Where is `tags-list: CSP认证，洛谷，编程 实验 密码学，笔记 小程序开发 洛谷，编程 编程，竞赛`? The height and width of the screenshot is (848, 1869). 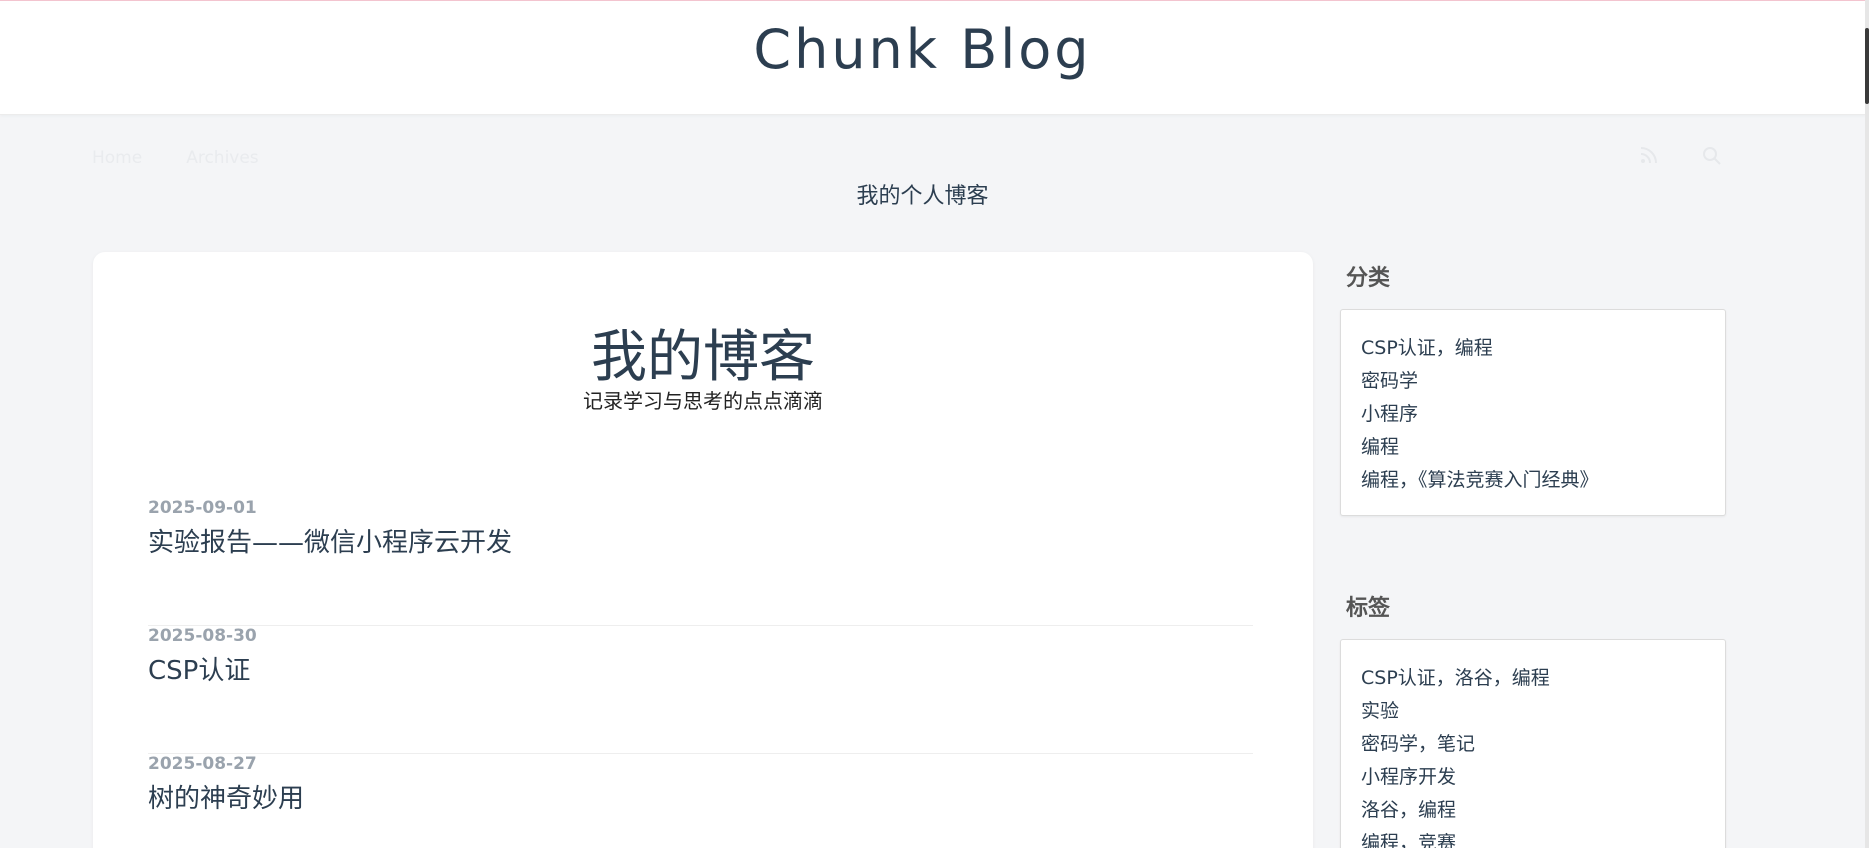
tags-list: CSP认证，洛谷，编程 实验 密码学，笔记 小程序开发 洛谷，编程 编程，竞赛 is located at coordinates (1533, 743).